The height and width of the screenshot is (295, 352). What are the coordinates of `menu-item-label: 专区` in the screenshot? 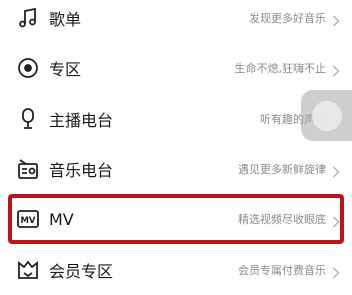 It's located at (65, 69).